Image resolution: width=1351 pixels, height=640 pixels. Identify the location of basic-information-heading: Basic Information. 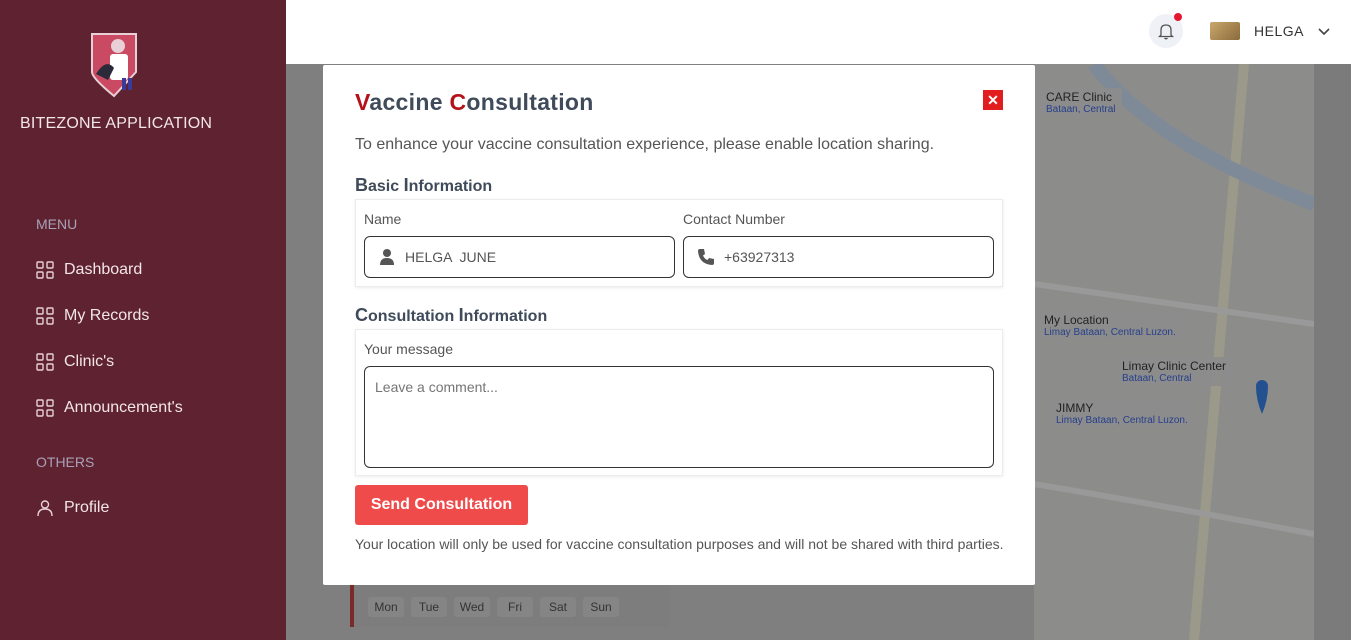
(424, 185).